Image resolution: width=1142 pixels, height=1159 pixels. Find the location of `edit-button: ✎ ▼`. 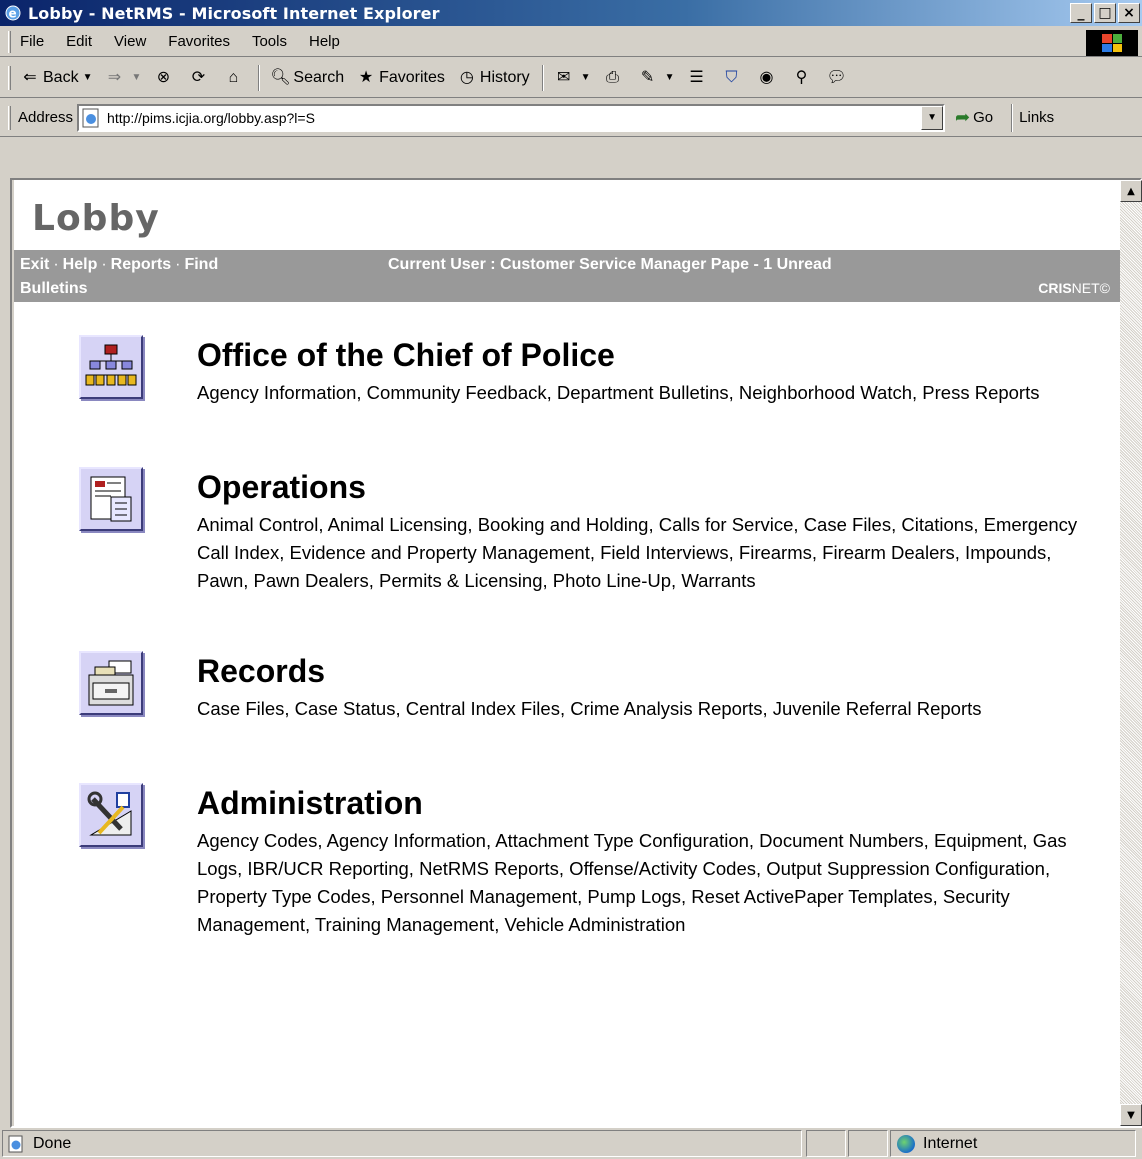

edit-button: ✎ ▼ is located at coordinates (656, 78).